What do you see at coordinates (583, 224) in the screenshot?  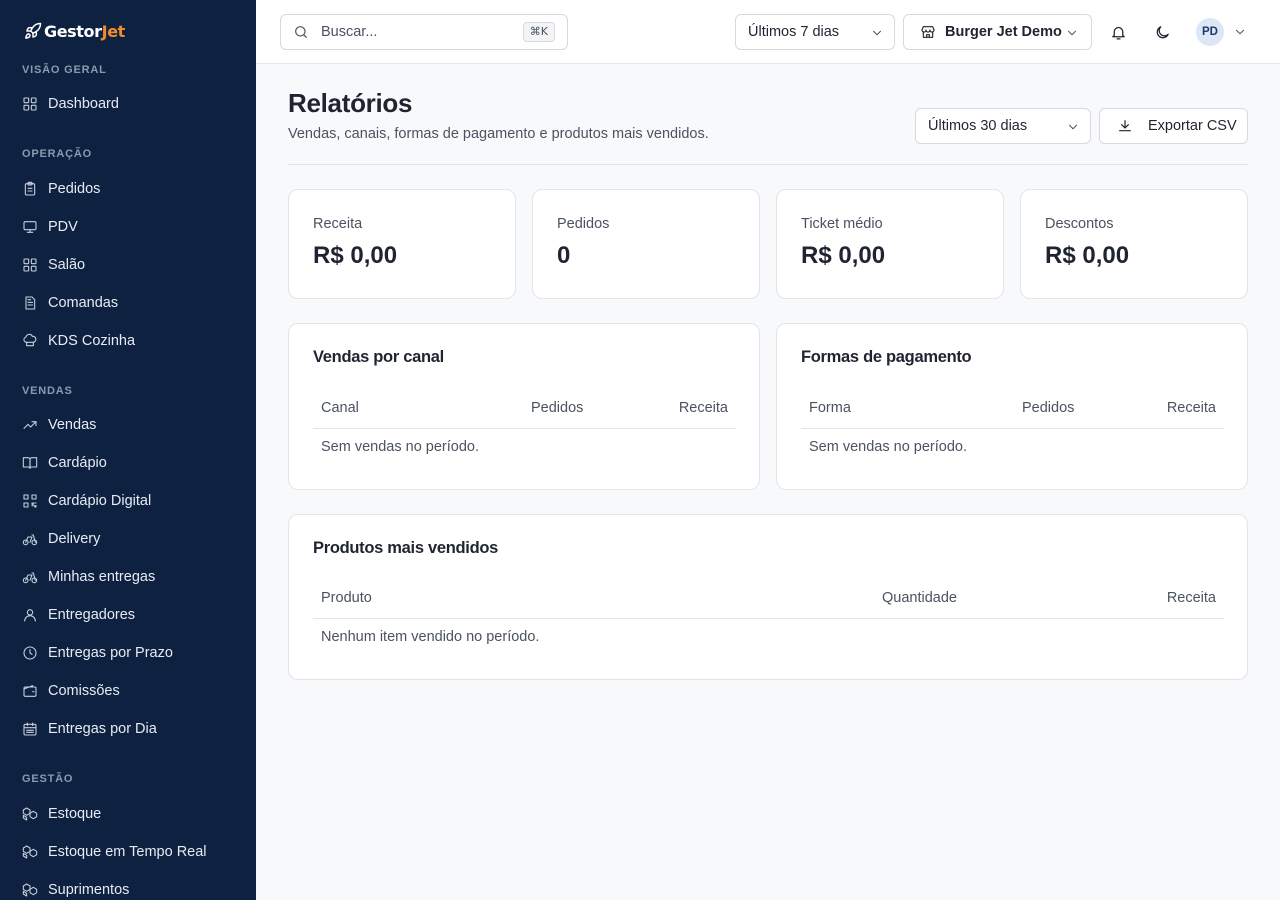 I see `stat-label: Pedidos` at bounding box center [583, 224].